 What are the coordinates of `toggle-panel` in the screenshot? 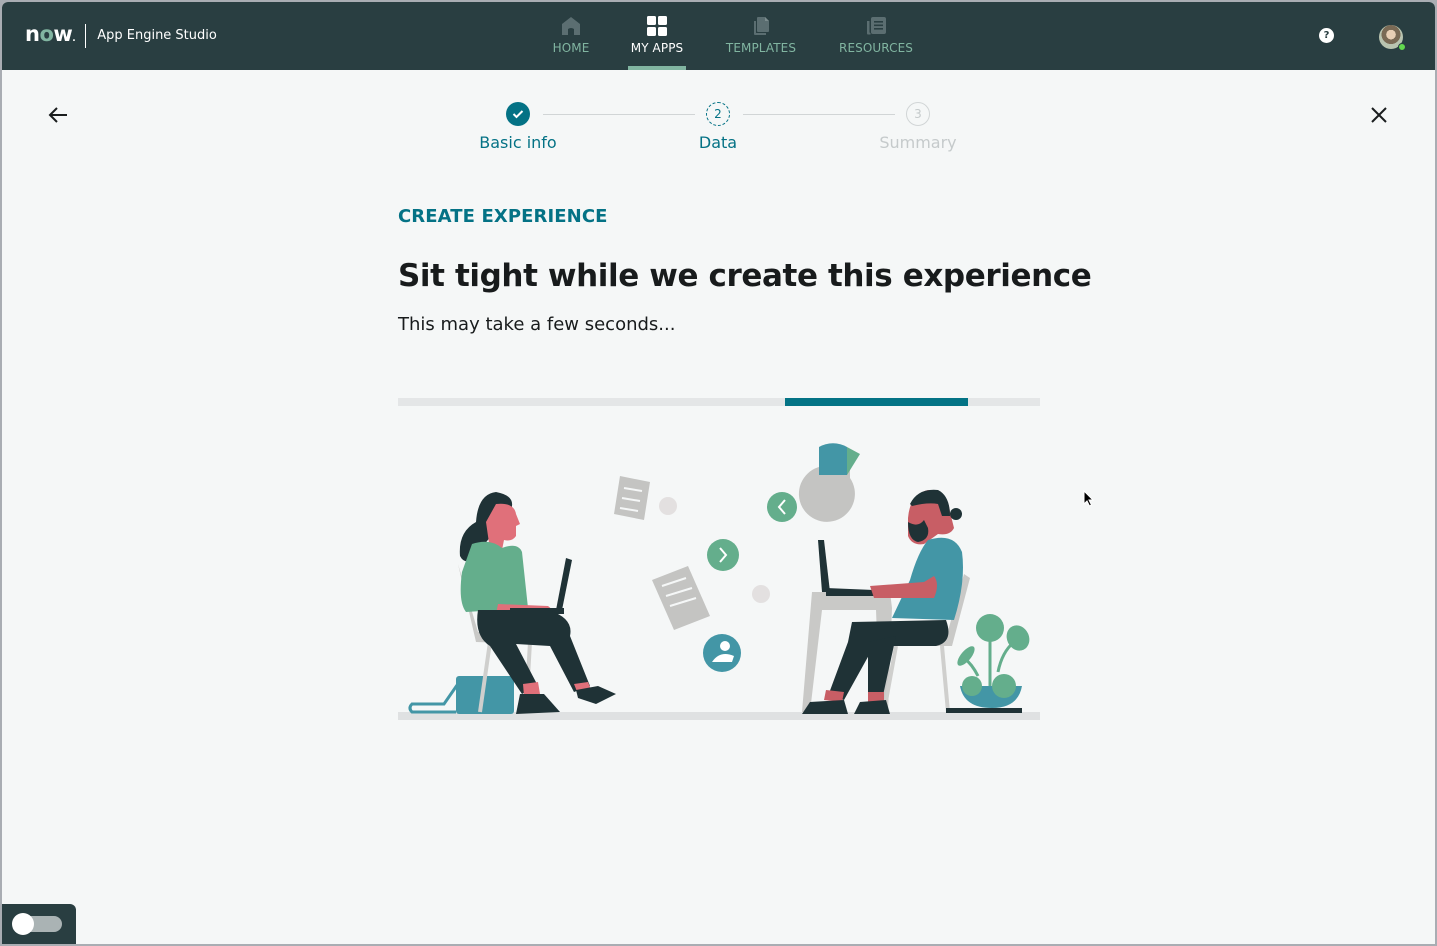 It's located at (39, 924).